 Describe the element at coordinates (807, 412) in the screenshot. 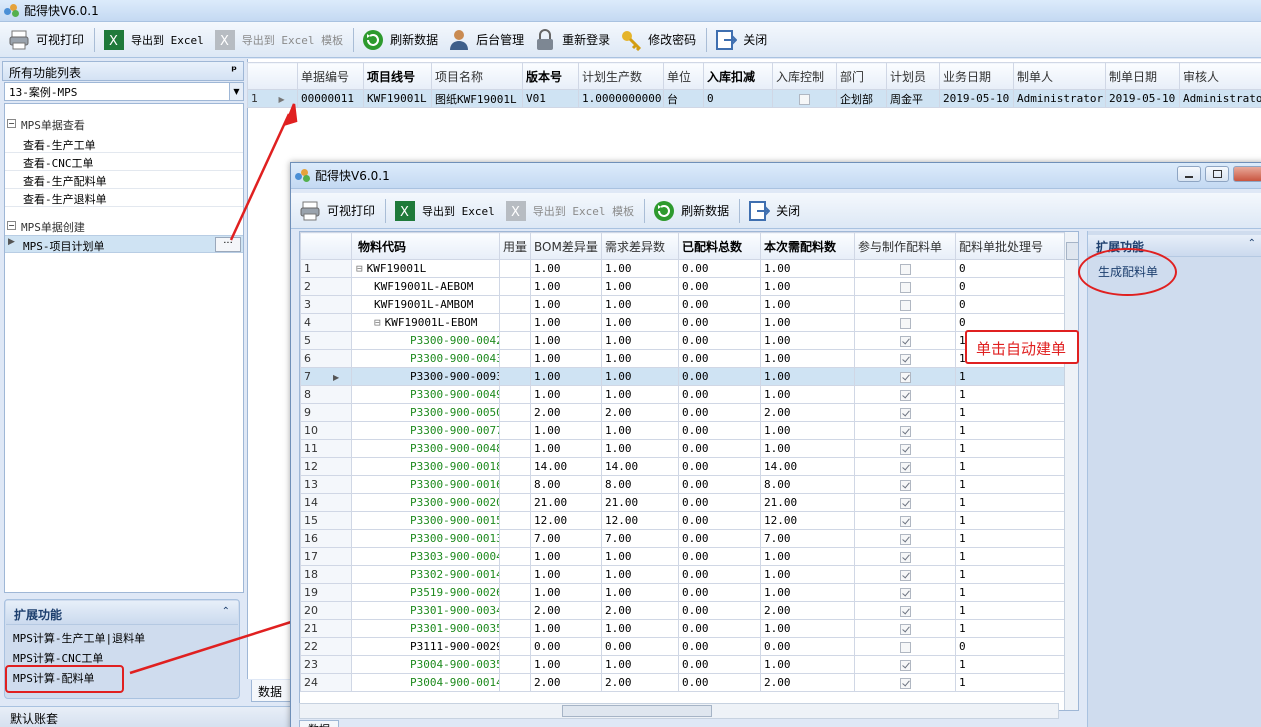

I see `need-cell: 2.00` at that location.